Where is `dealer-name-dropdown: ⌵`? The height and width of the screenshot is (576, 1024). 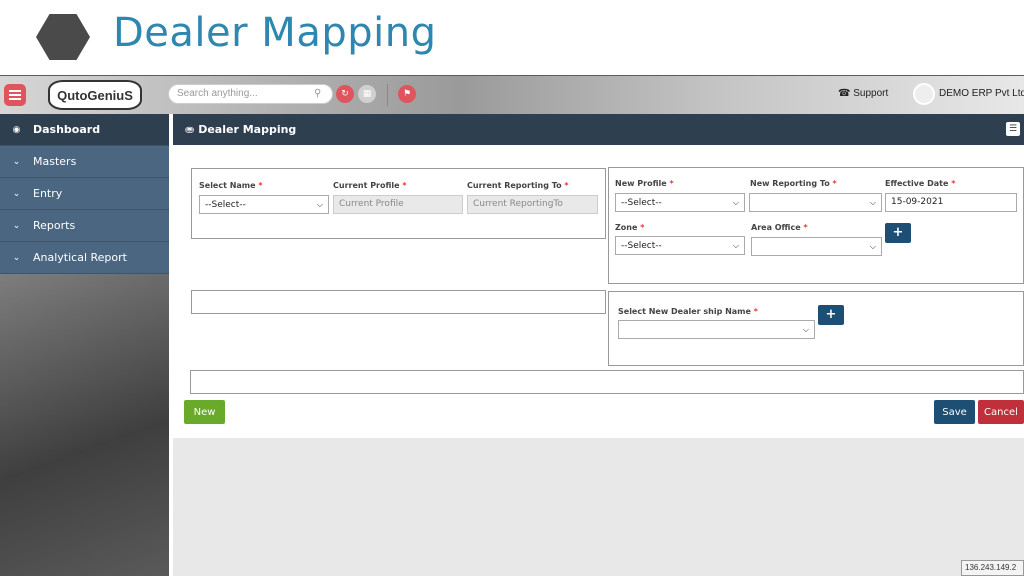
dealer-name-dropdown: ⌵ is located at coordinates (716, 329).